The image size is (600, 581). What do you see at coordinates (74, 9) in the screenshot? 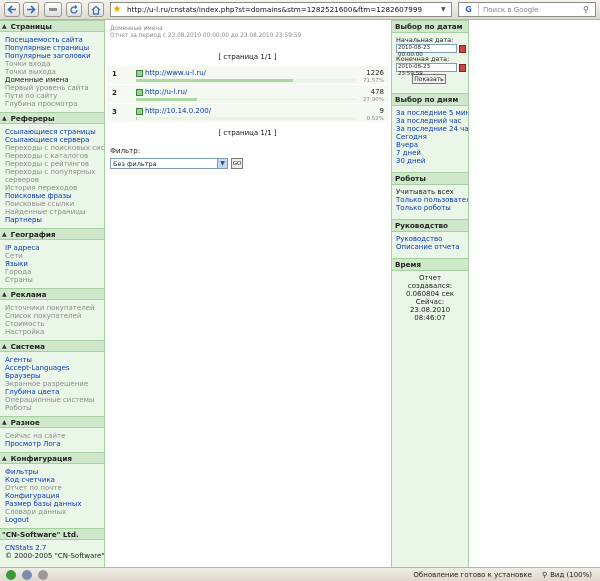
I see `reload-button` at bounding box center [74, 9].